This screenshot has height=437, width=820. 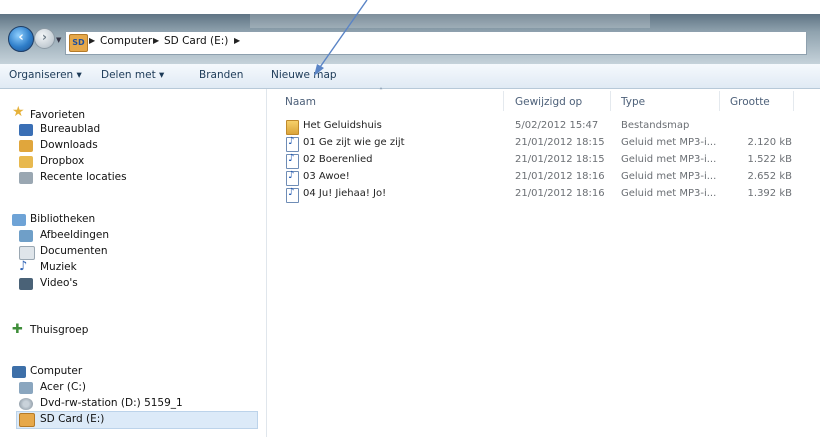 I want to click on sidebar-item-drive-e: SD Card (E:), so click(x=137, y=420).